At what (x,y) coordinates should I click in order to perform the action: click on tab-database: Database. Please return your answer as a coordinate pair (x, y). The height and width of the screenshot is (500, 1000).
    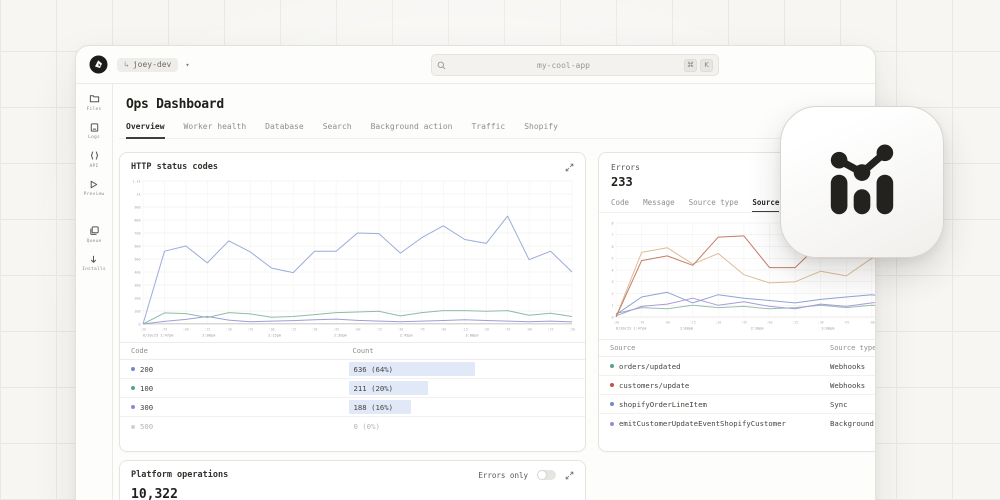
    Looking at the image, I should click on (284, 126).